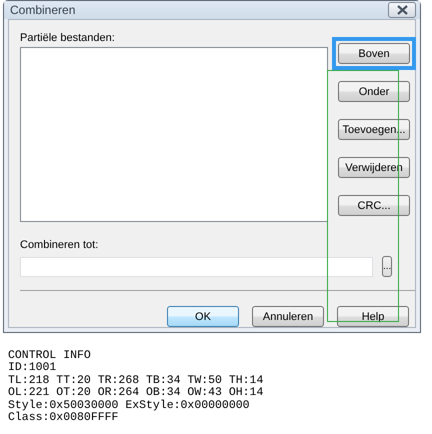 The height and width of the screenshot is (434, 432). What do you see at coordinates (68, 38) in the screenshot?
I see `field-label: Partiële bestanden:` at bounding box center [68, 38].